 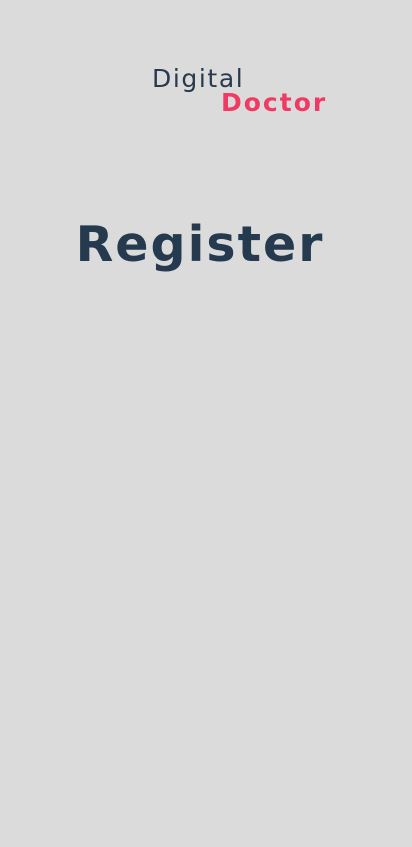 I want to click on page-title: Register, so click(x=200, y=244).